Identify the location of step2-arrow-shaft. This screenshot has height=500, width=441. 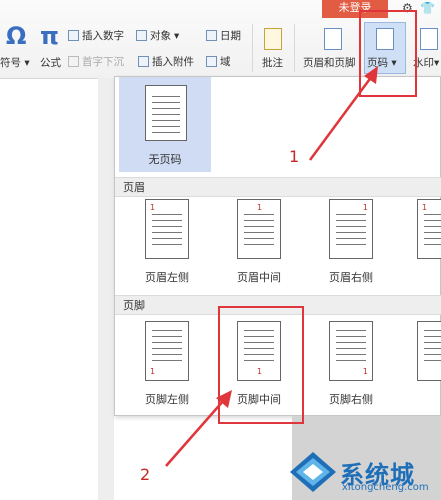
(195, 433).